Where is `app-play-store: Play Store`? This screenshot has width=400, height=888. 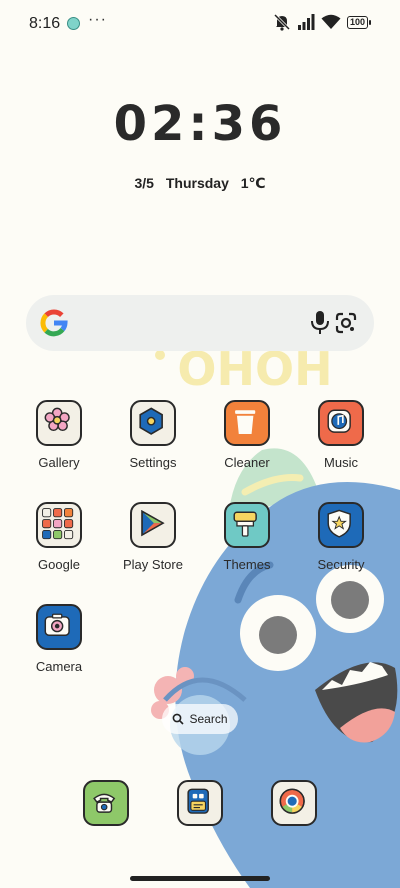
app-play-store: Play Store is located at coordinates (153, 537).